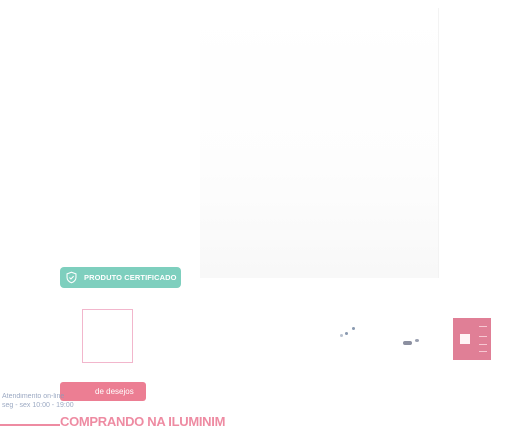 The width and height of the screenshot is (528, 429). Describe the element at coordinates (38, 405) in the screenshot. I see `online-support-hours: seg - sex 10:00 - 19:00` at that location.